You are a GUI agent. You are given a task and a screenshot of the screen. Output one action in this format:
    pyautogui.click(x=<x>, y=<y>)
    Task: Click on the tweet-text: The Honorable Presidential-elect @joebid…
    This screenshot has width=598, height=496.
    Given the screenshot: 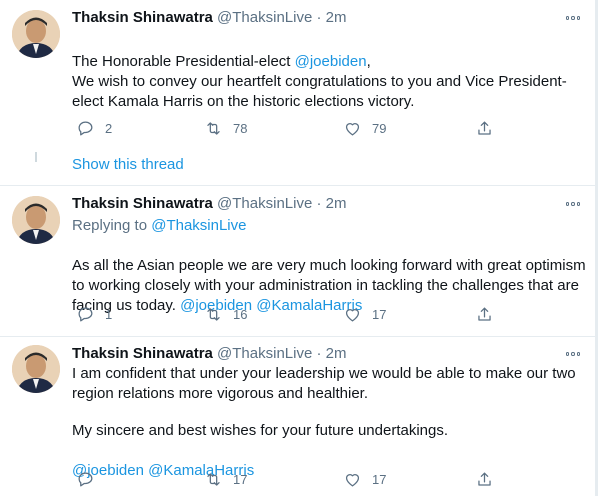 What is the action you would take?
    pyautogui.click(x=330, y=52)
    